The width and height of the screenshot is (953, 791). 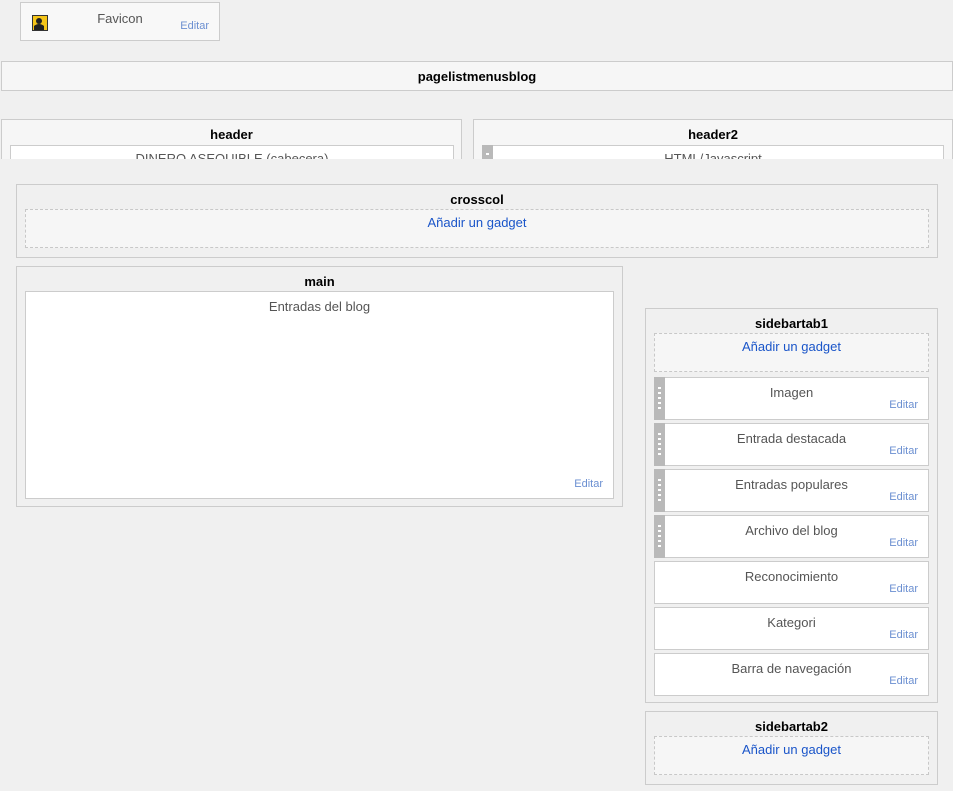 I want to click on pagelist-section: pagelistmenusblog, so click(x=477, y=76).